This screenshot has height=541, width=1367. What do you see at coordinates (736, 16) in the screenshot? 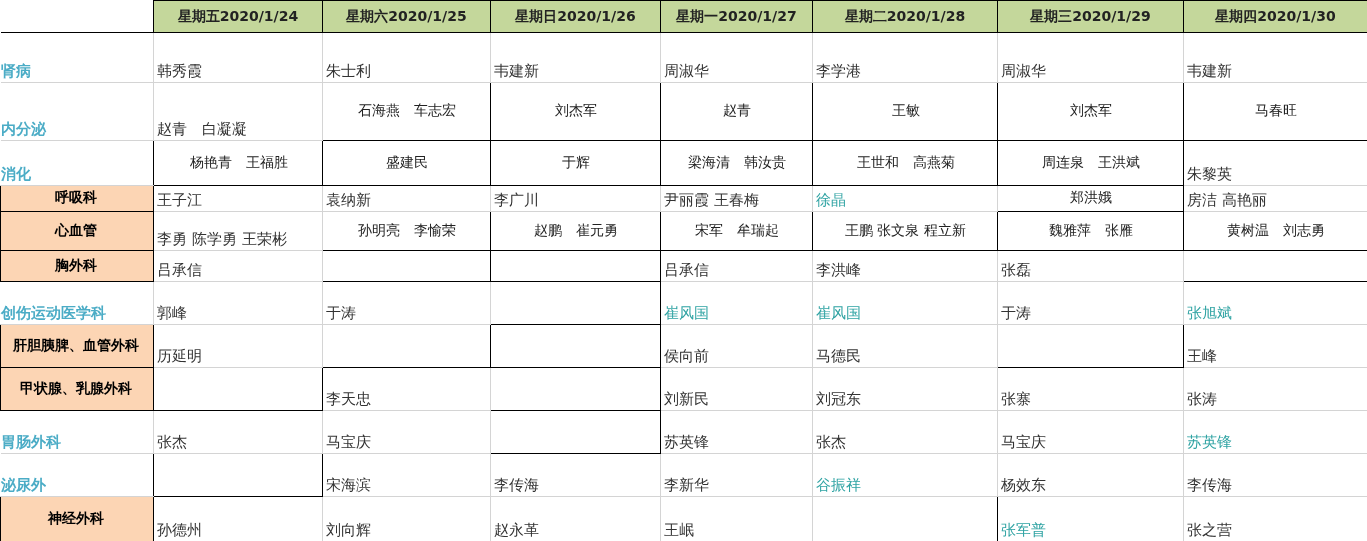
I see `header-cell: 星期一2020/1/27` at bounding box center [736, 16].